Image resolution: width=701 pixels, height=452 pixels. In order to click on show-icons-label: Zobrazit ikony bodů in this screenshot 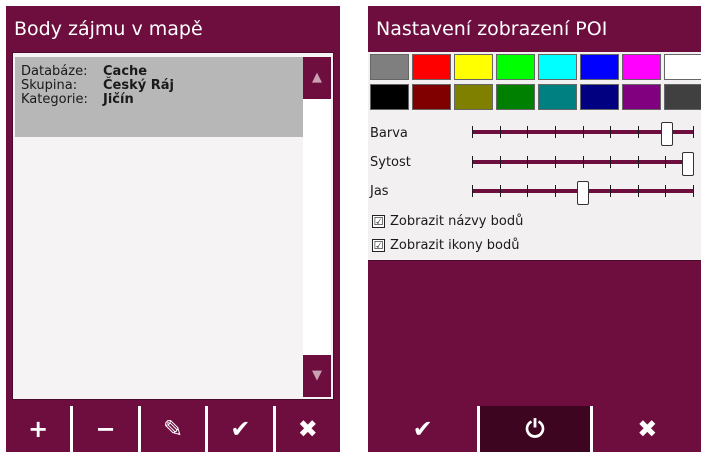, I will do `click(455, 245)`.